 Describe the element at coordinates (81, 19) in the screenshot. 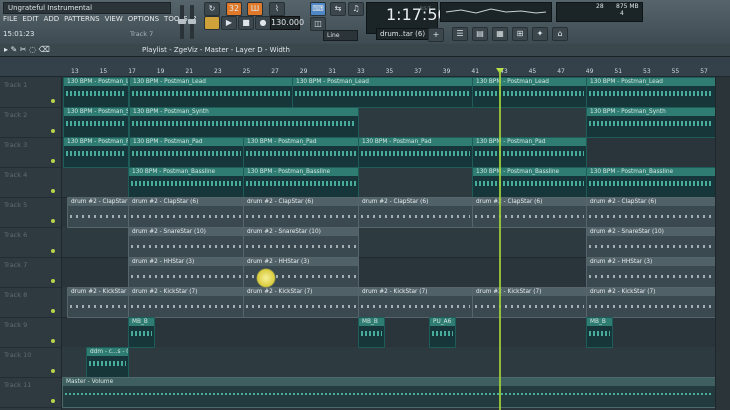

I see `menu-patterns: PATTERNS` at that location.